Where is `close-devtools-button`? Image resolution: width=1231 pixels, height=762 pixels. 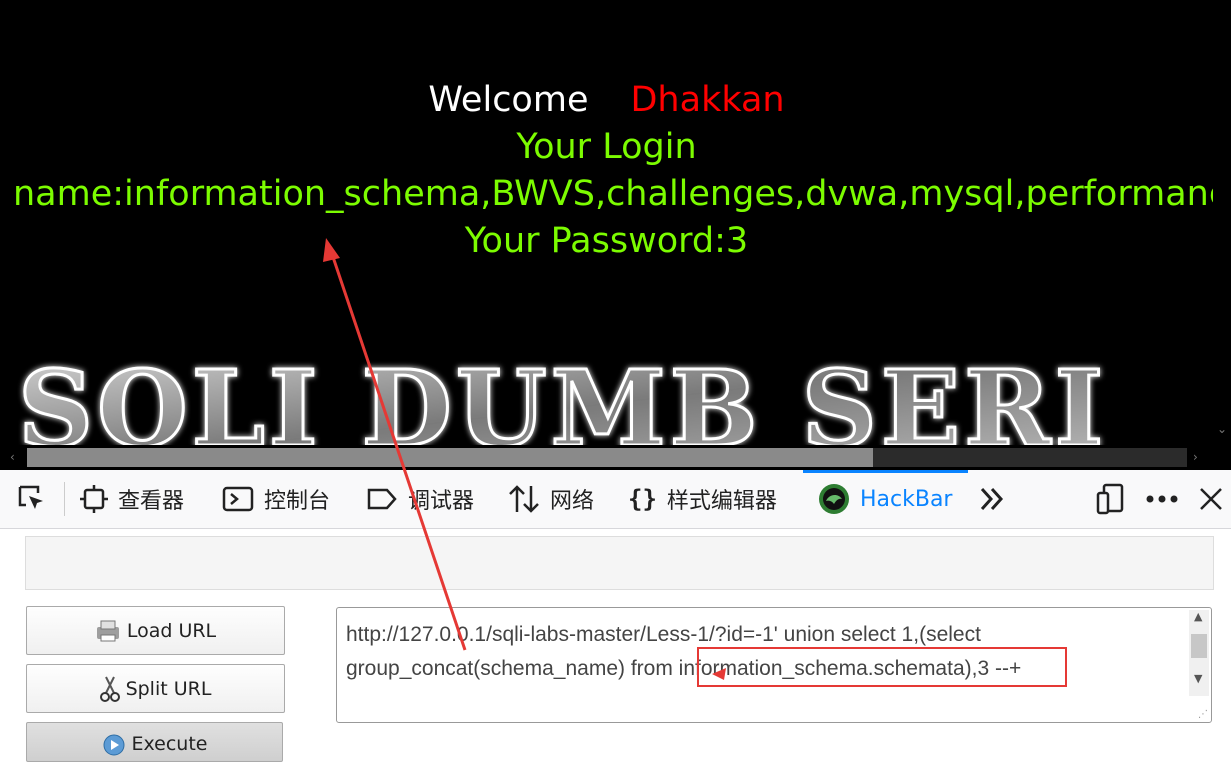
close-devtools-button is located at coordinates (1211, 499).